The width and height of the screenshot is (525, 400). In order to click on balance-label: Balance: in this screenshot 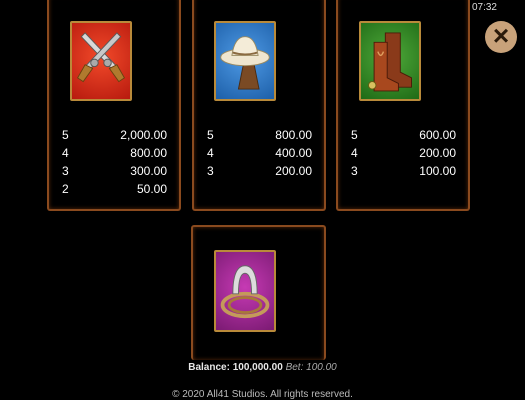, I will do `click(209, 367)`.